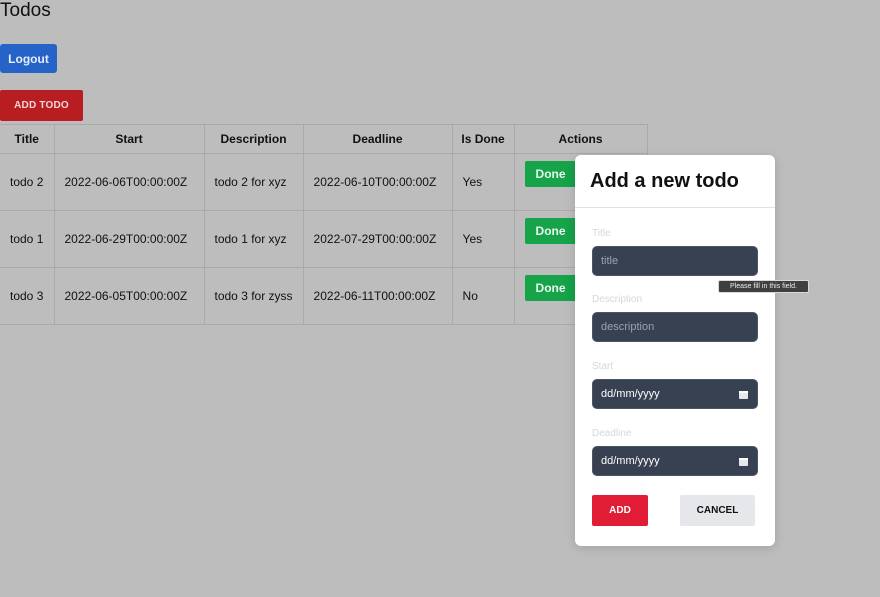 The height and width of the screenshot is (597, 880). I want to click on deadline-date-input: dd/mm/yyyy, so click(675, 461).